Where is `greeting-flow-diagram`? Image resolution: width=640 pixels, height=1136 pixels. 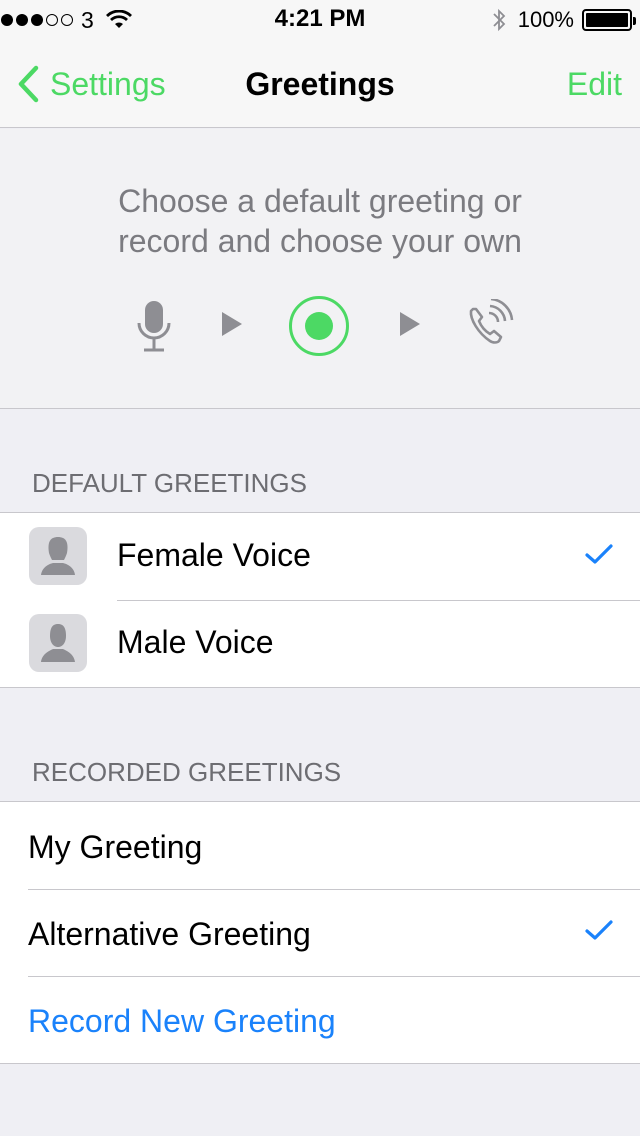 greeting-flow-diagram is located at coordinates (320, 327).